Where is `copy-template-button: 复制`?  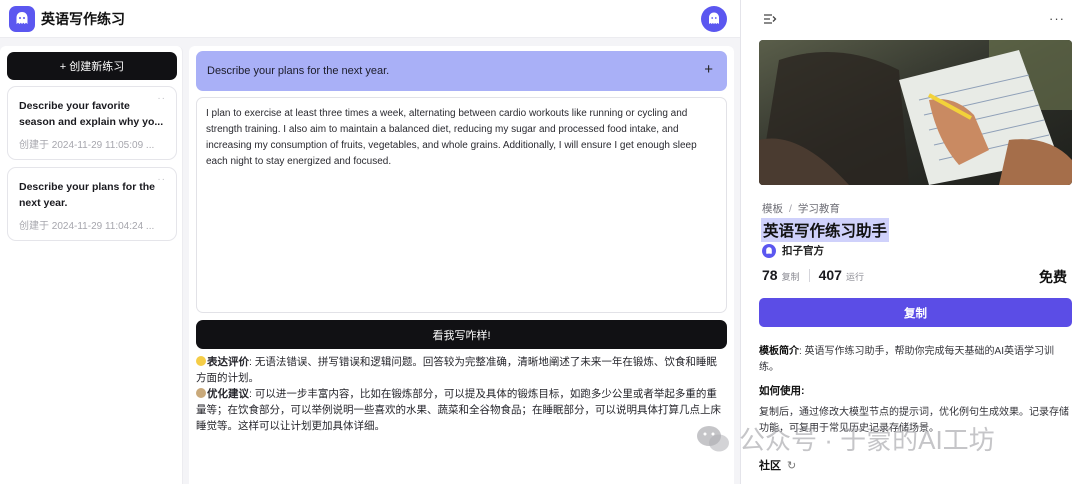 copy-template-button: 复制 is located at coordinates (915, 312).